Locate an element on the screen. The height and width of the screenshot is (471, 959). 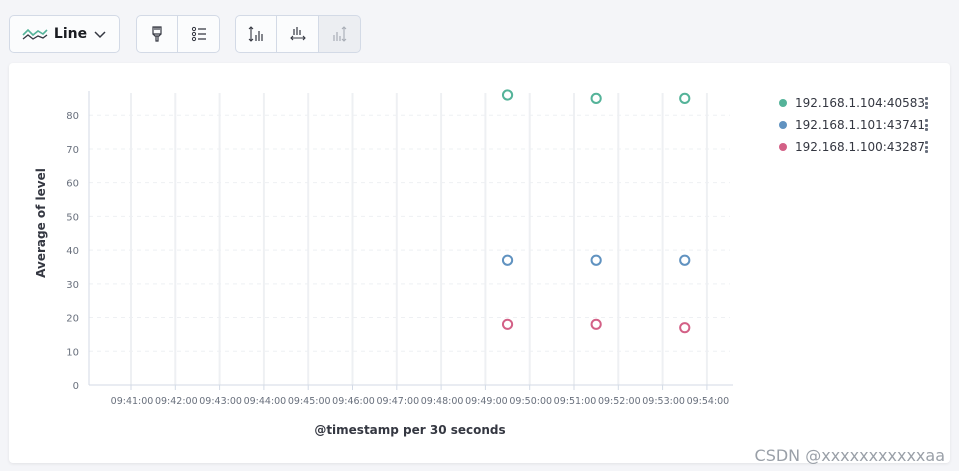
axis-button-group is located at coordinates (298, 34).